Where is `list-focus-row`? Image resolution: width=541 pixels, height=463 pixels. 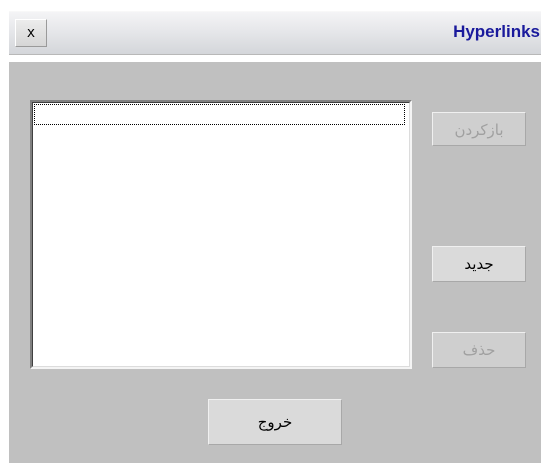 list-focus-row is located at coordinates (219, 114).